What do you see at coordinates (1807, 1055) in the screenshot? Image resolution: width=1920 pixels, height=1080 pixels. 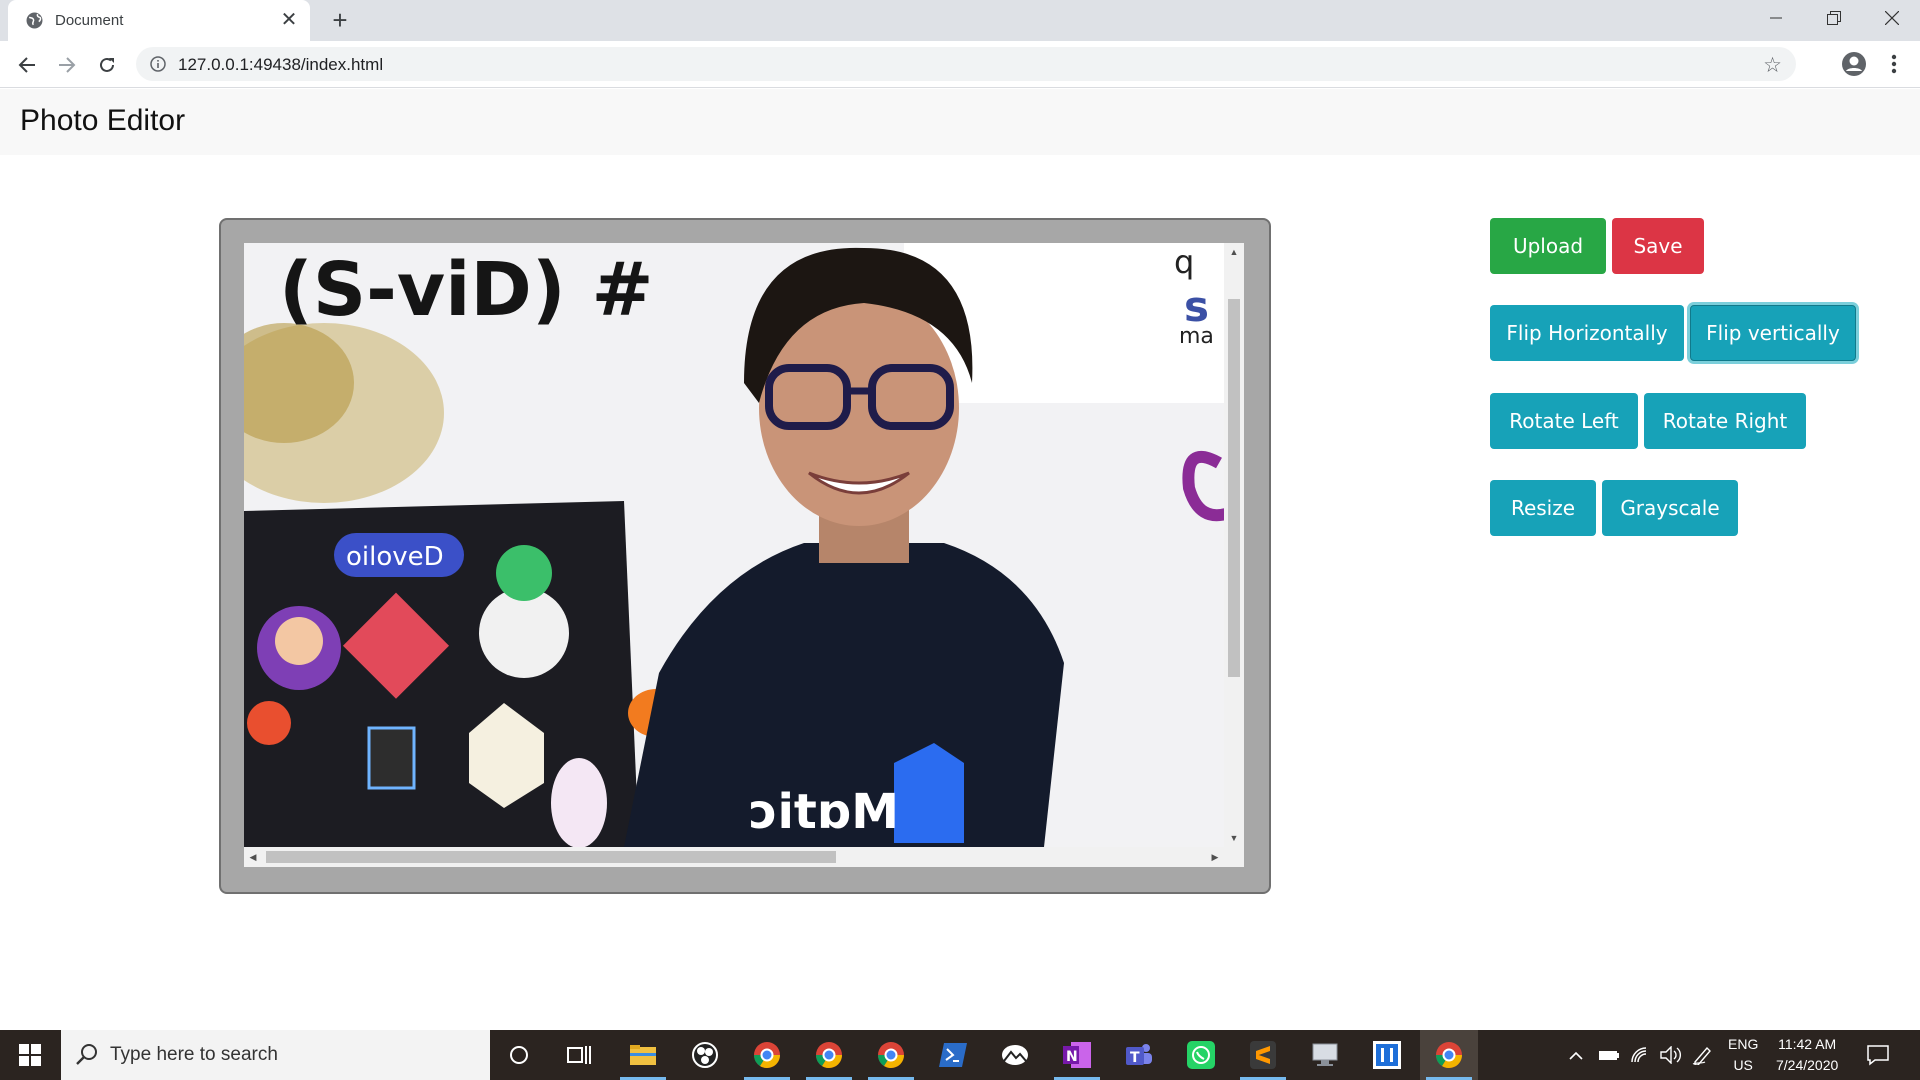 I see `clock: 11:42 AM 7/24/2020` at bounding box center [1807, 1055].